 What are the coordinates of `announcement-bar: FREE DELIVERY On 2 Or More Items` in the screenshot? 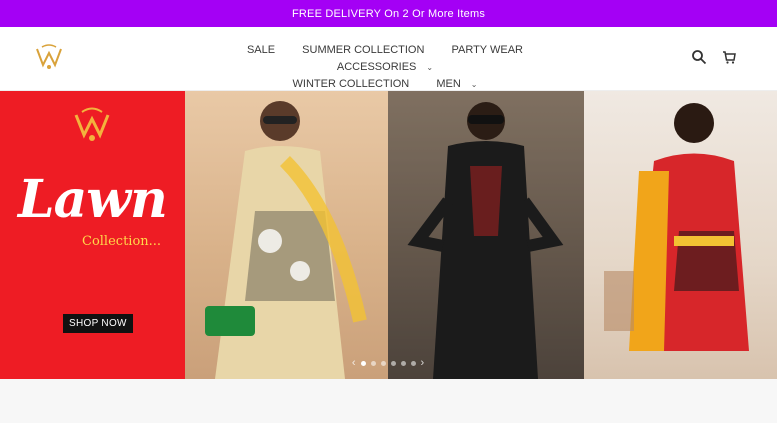 It's located at (388, 13).